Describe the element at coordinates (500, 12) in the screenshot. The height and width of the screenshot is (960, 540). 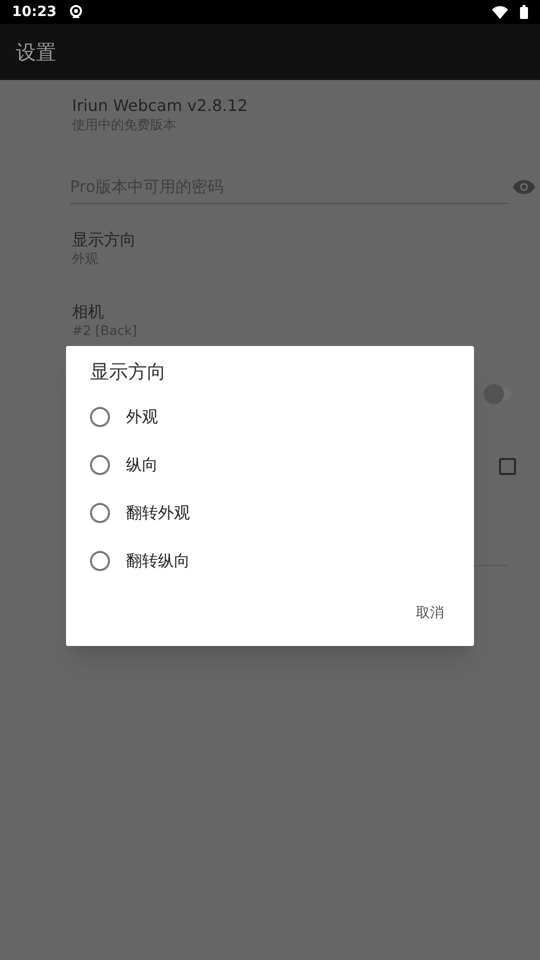
I see `wifi-icon` at that location.